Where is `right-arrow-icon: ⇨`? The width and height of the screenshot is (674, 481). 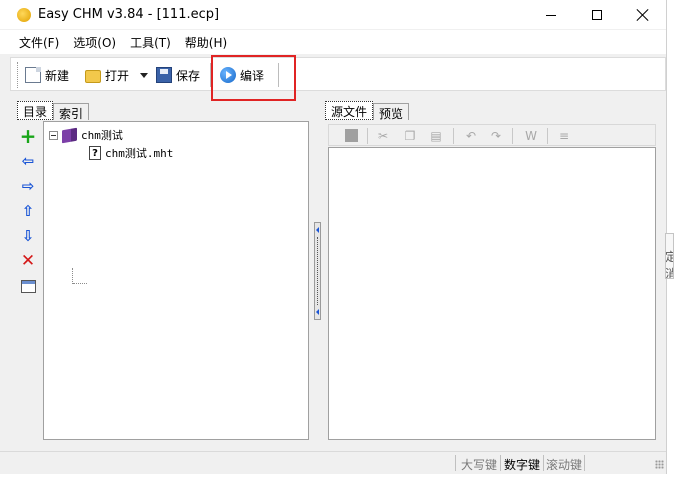 right-arrow-icon: ⇨ is located at coordinates (28, 186).